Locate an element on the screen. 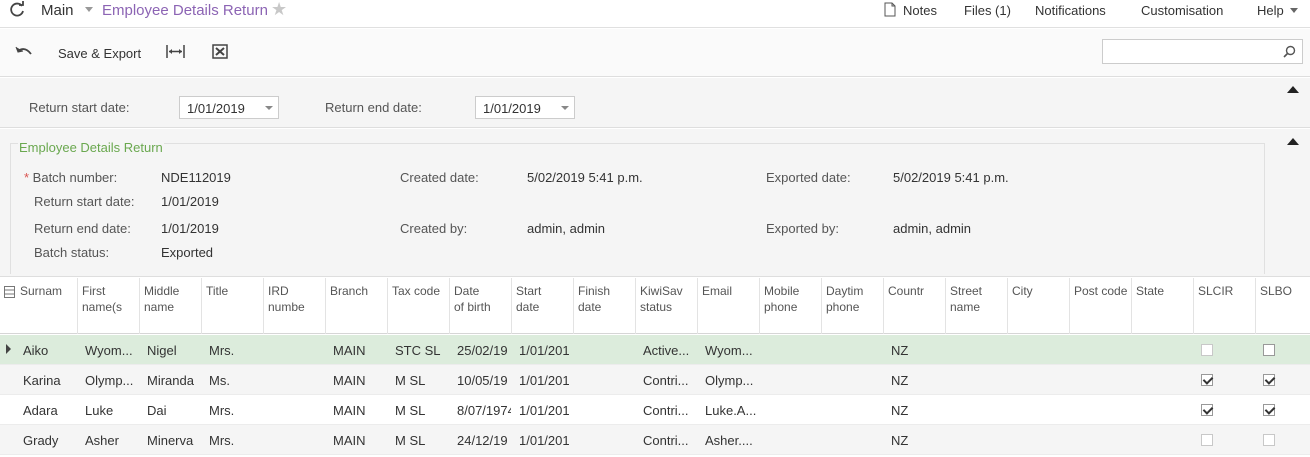  column-header-street-name: Street name is located at coordinates (977, 306).